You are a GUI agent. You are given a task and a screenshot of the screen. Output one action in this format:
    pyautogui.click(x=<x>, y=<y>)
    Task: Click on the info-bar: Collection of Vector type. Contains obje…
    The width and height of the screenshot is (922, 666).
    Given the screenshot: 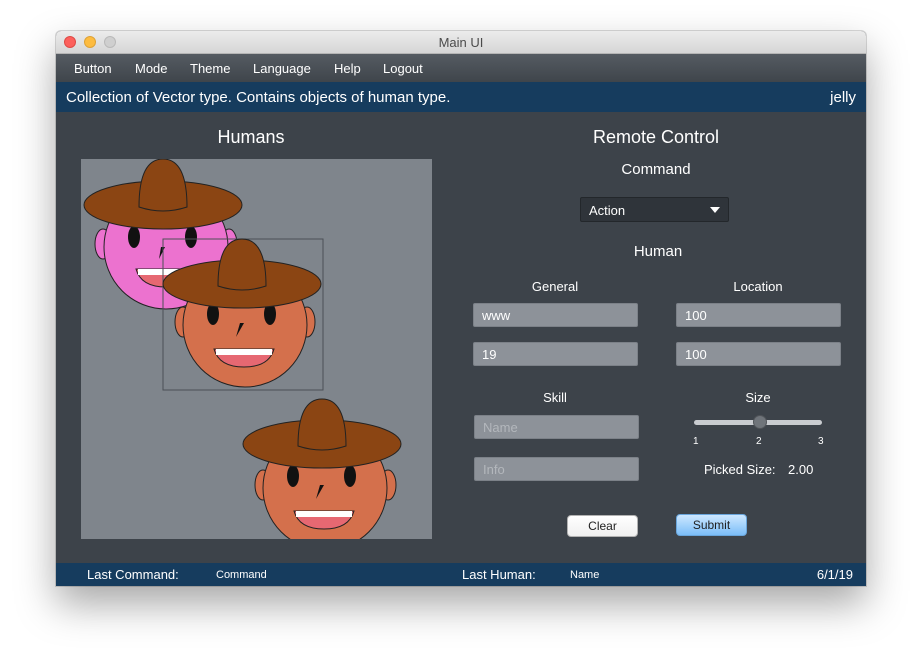 What is the action you would take?
    pyautogui.click(x=461, y=97)
    